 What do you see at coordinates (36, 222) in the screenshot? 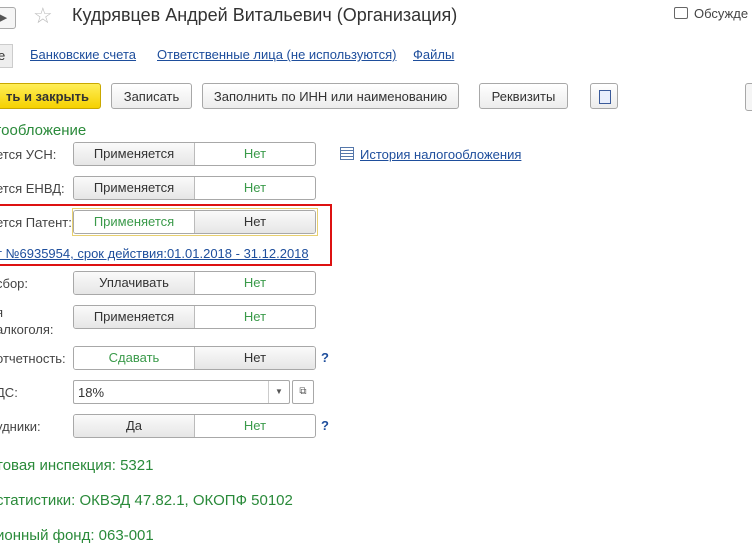
I see `patent-label: ется Патент:` at bounding box center [36, 222].